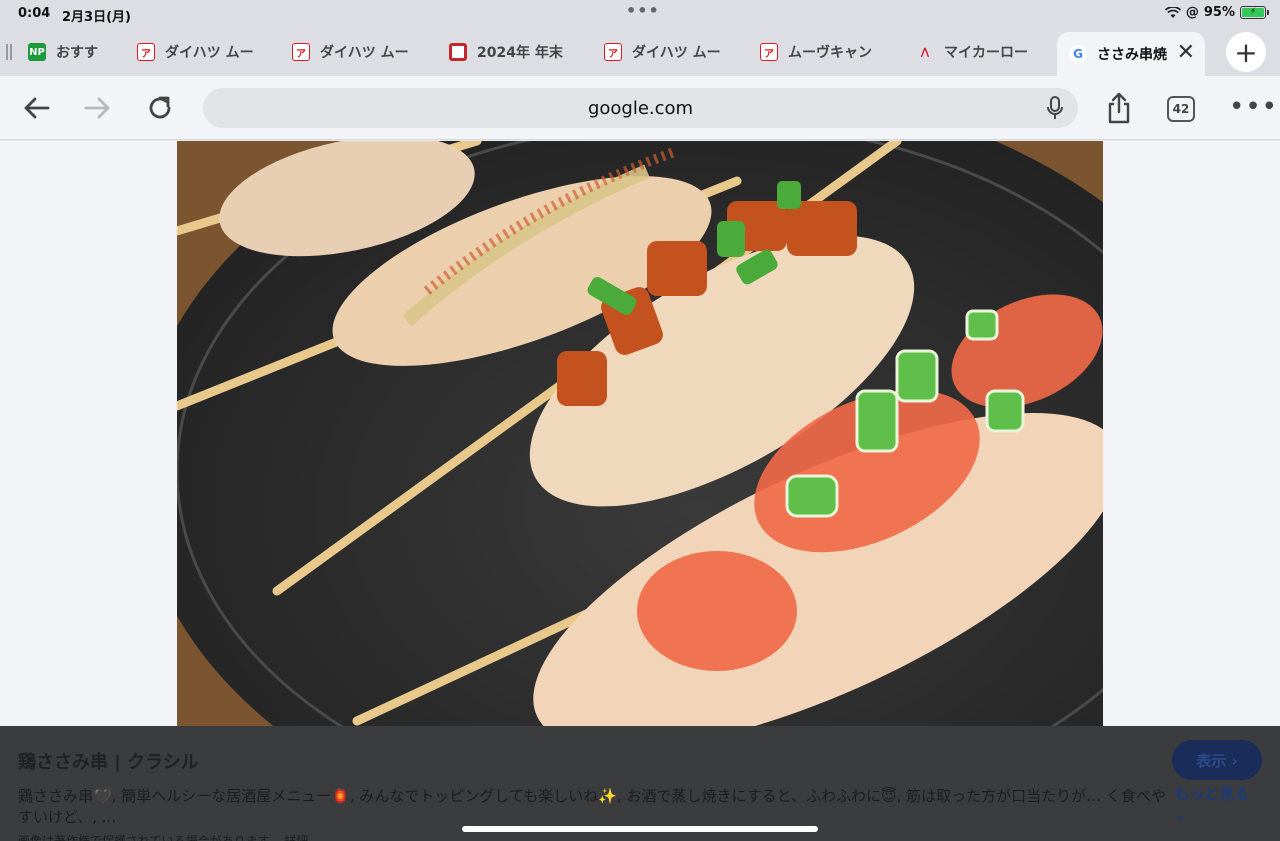 The width and height of the screenshot is (1280, 841). What do you see at coordinates (640, 829) in the screenshot?
I see `home-indicator` at bounding box center [640, 829].